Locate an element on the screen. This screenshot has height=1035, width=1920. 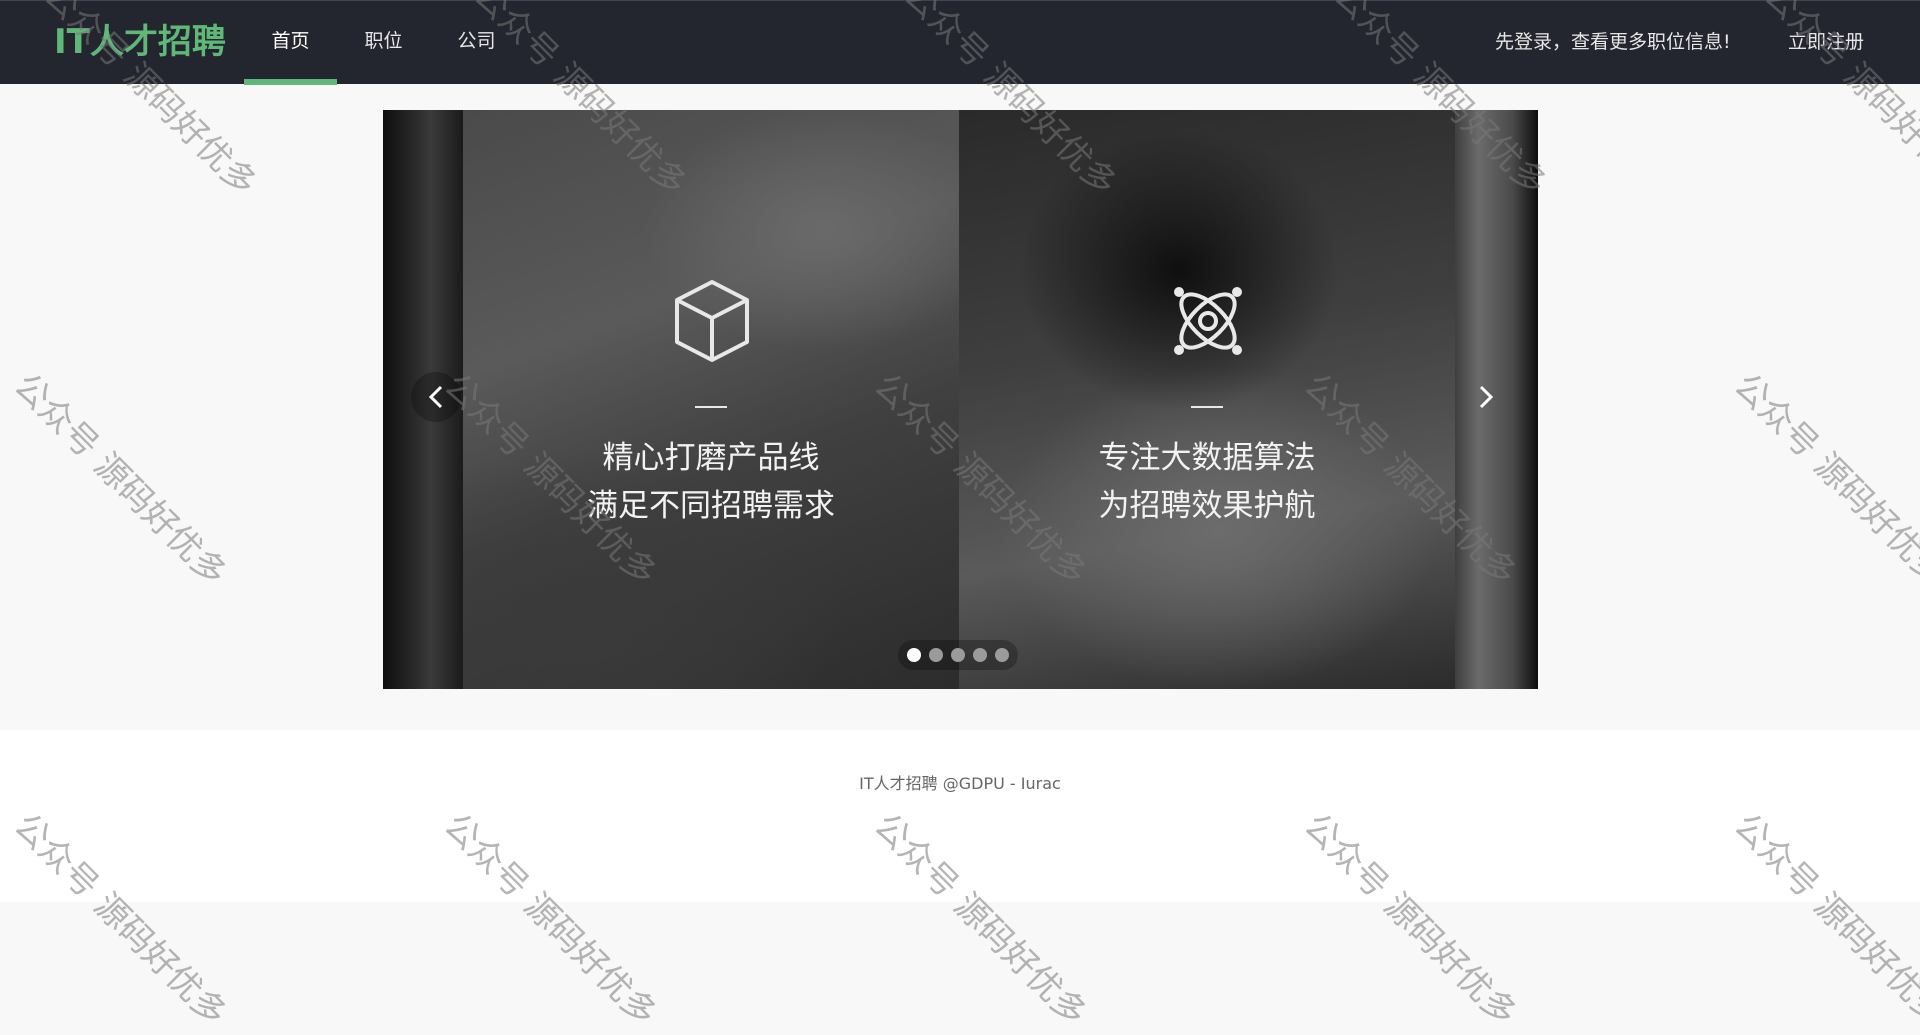
chevron-left-icon is located at coordinates (435, 397).